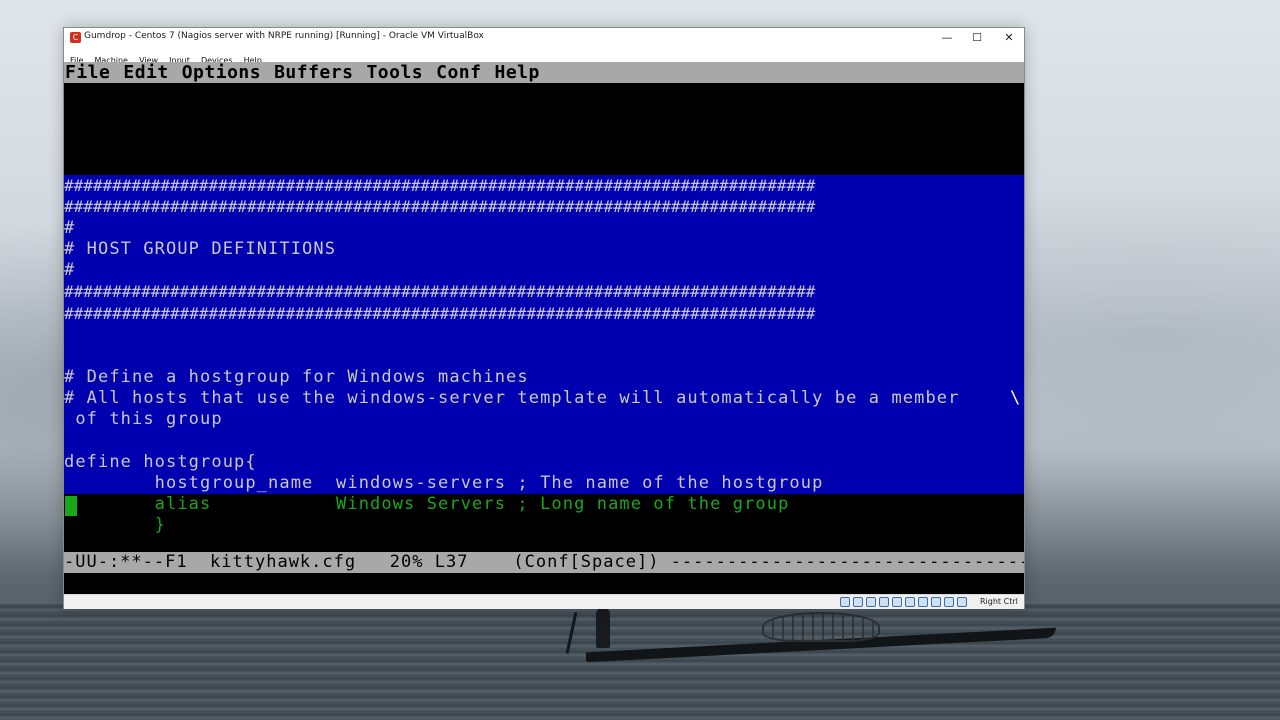  What do you see at coordinates (999, 601) in the screenshot?
I see `host-key-label: Right Ctrl` at bounding box center [999, 601].